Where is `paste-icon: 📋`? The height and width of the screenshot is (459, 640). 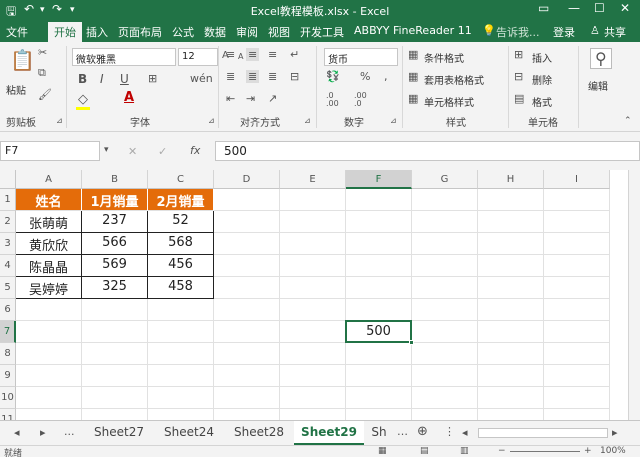
paste-icon: 📋 is located at coordinates (22, 60).